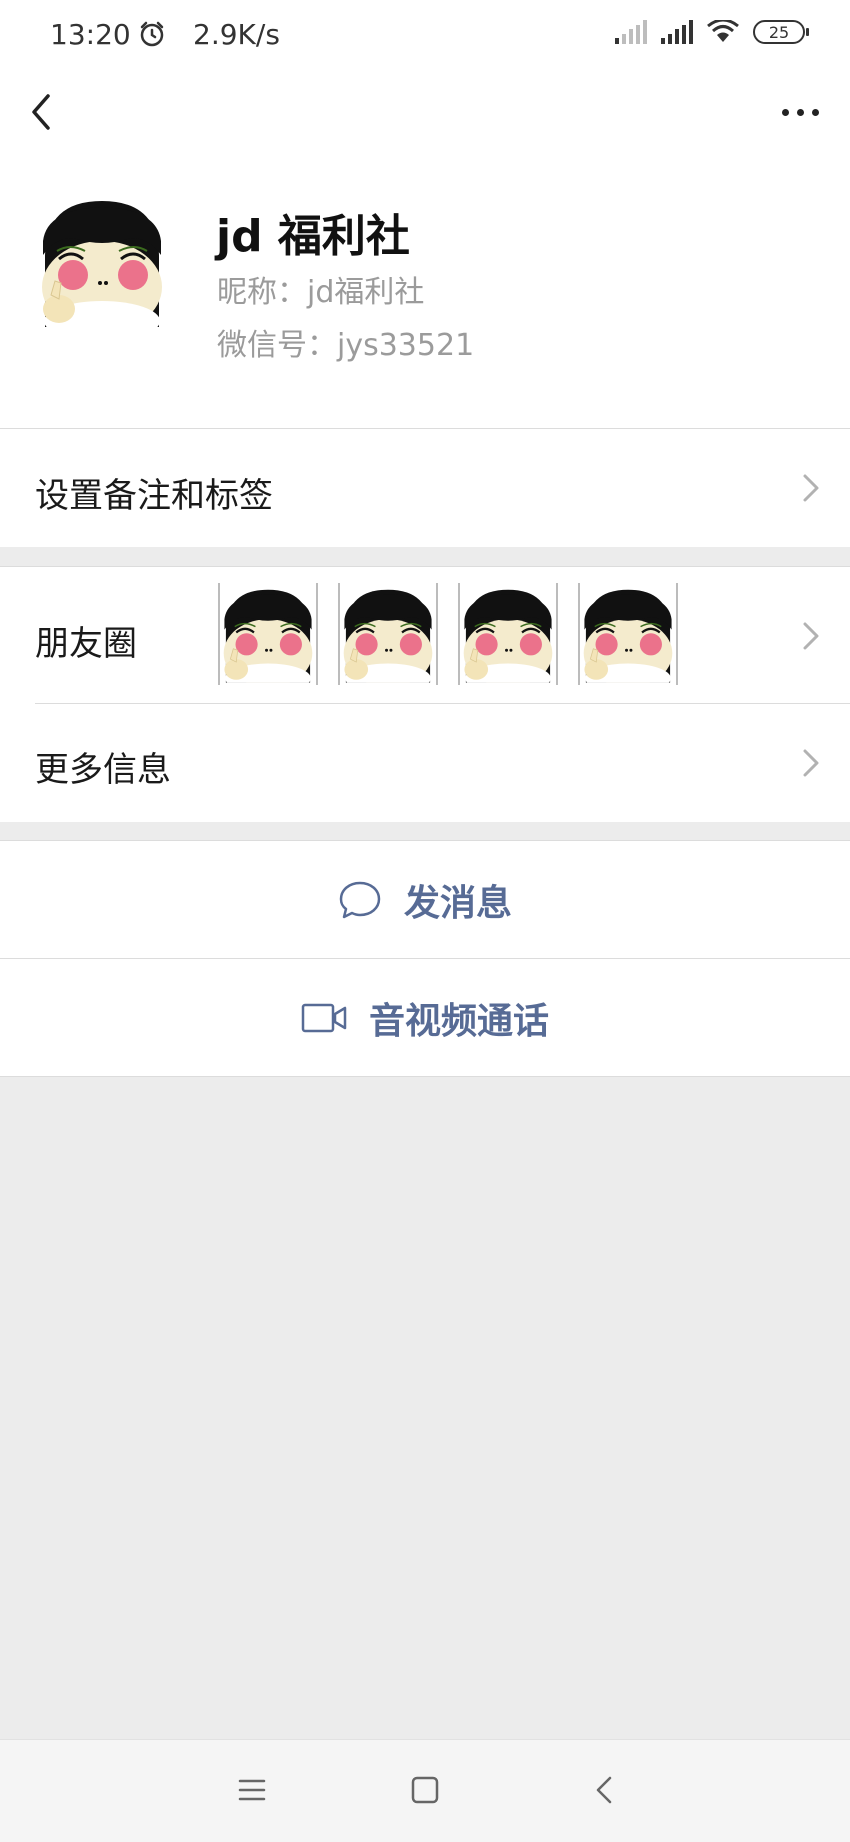  Describe the element at coordinates (324, 1017) in the screenshot. I see `video-camera-icon` at that location.